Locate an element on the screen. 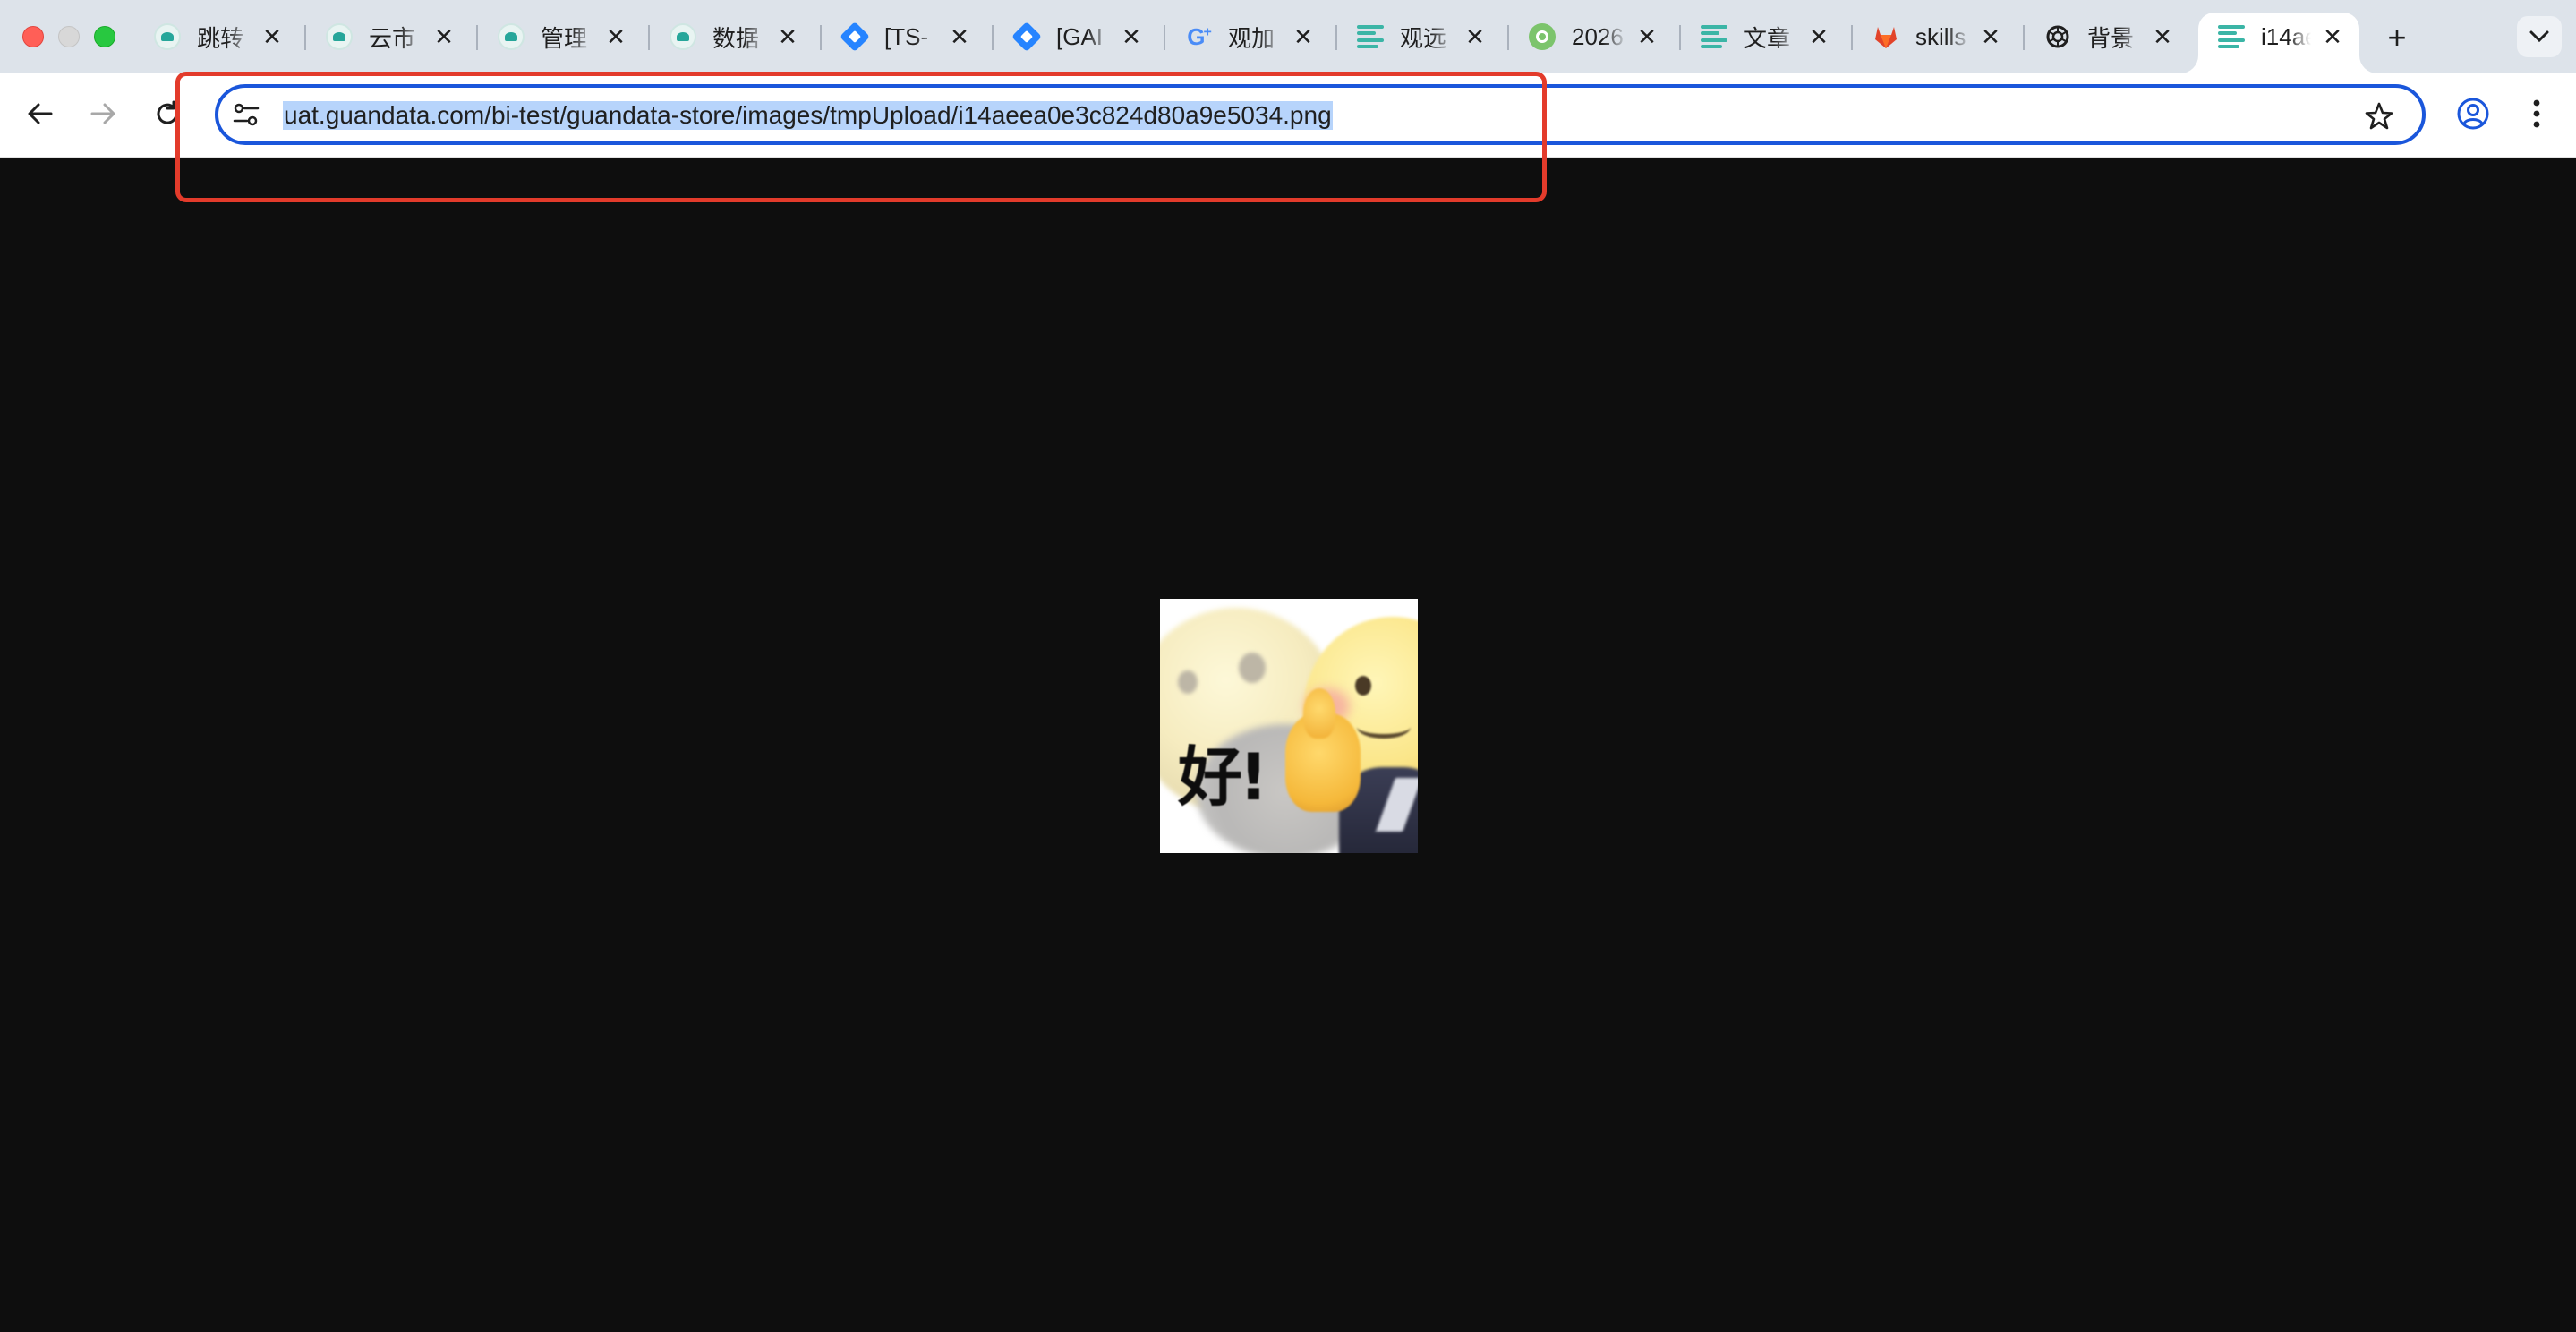 The image size is (2576, 1332). openai-icon is located at coordinates (2058, 36).